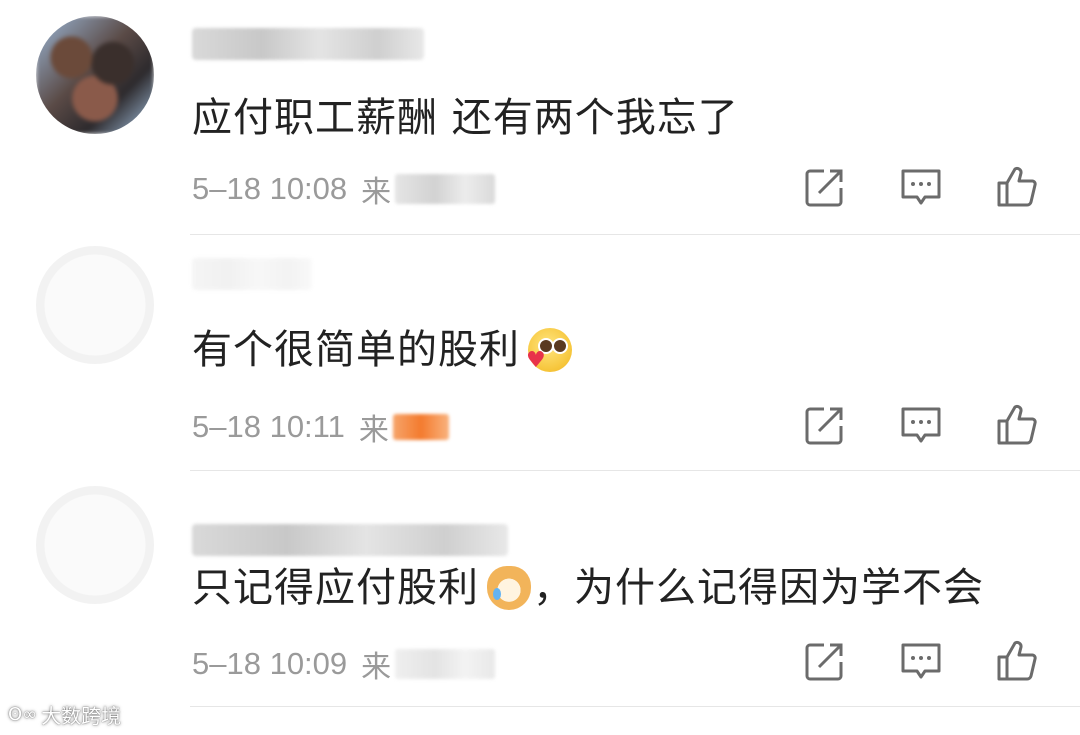 This screenshot has height=735, width=1080. I want to click on comment-meta: 5–18 10:09 来, so click(344, 664).